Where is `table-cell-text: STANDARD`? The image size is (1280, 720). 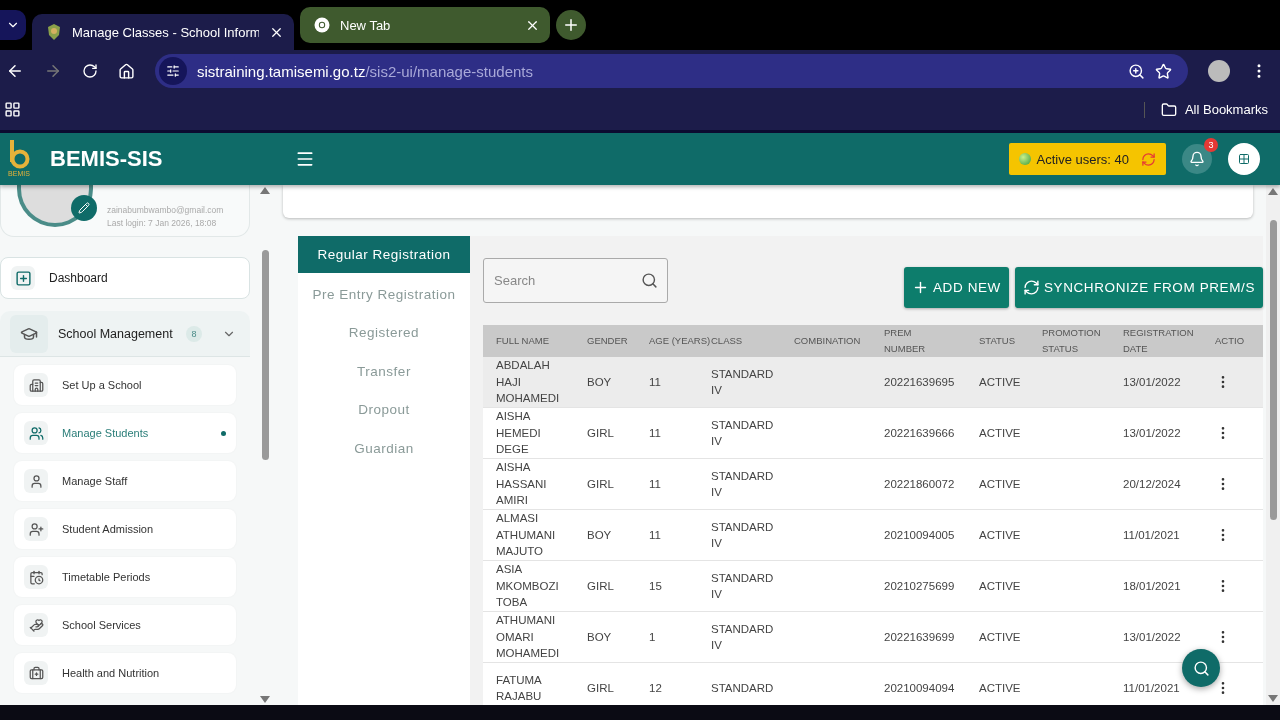
table-cell-text: STANDARD is located at coordinates (742, 688).